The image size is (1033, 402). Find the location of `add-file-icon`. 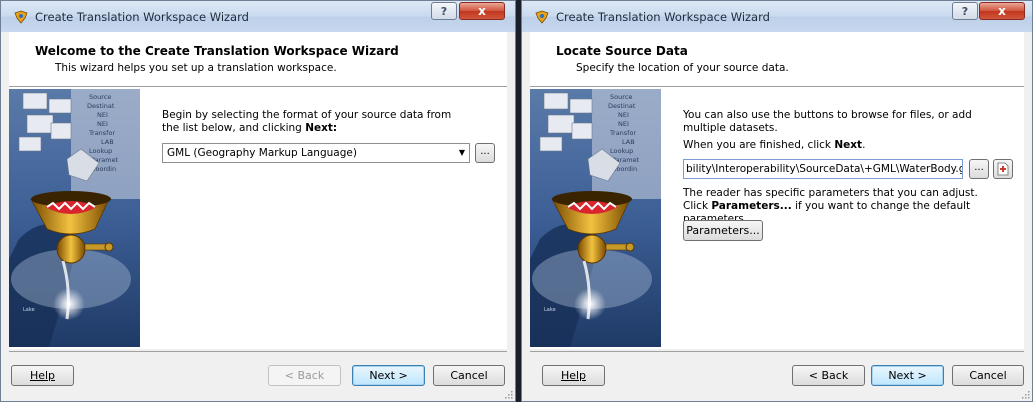

add-file-icon is located at coordinates (1003, 169).